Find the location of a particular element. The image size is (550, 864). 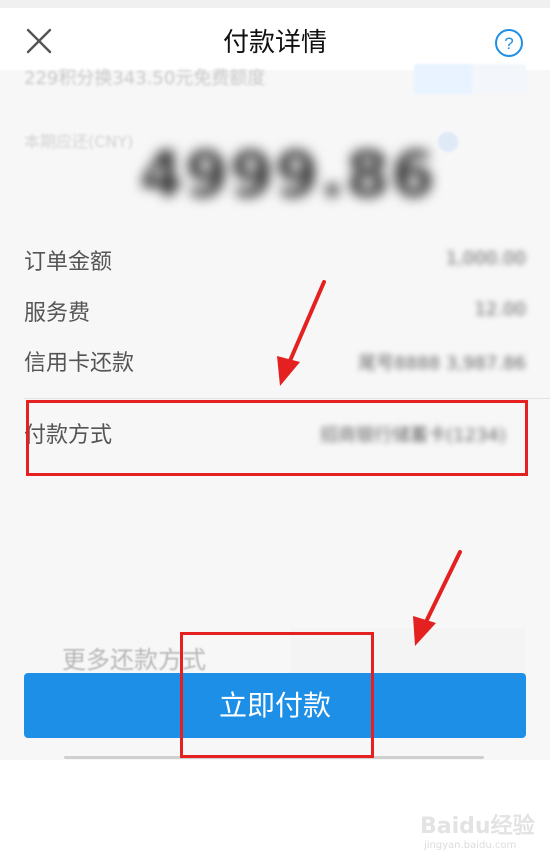

annotation-arrows is located at coordinates (369, 463).